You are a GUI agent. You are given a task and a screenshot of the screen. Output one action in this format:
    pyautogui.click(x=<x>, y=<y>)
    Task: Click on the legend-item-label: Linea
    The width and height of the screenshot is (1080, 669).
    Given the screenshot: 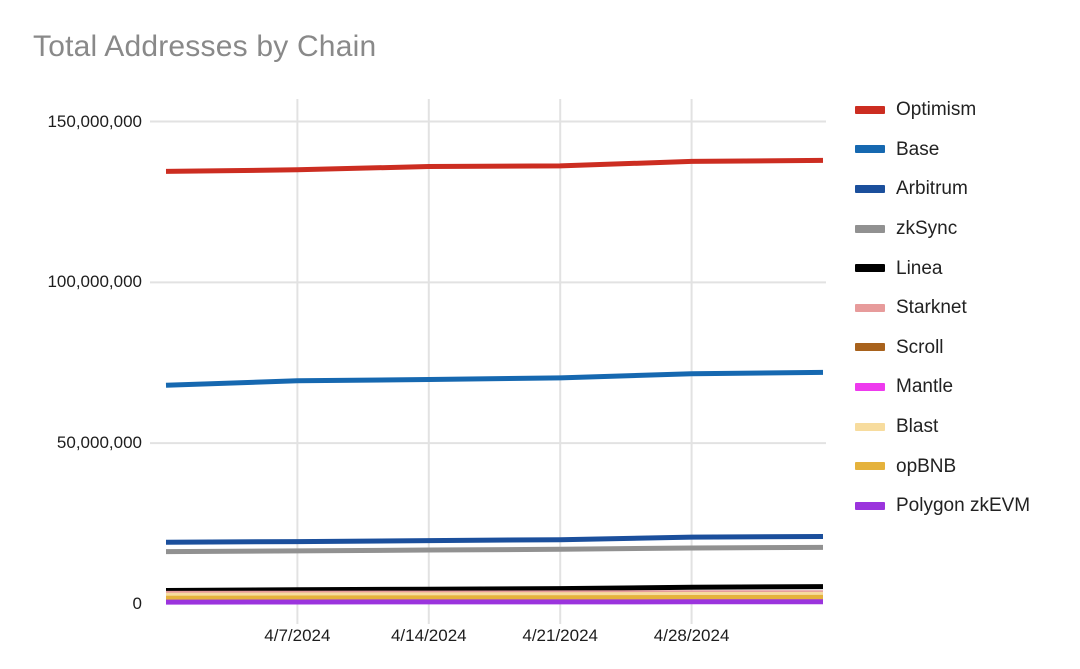 What is the action you would take?
    pyautogui.click(x=919, y=268)
    